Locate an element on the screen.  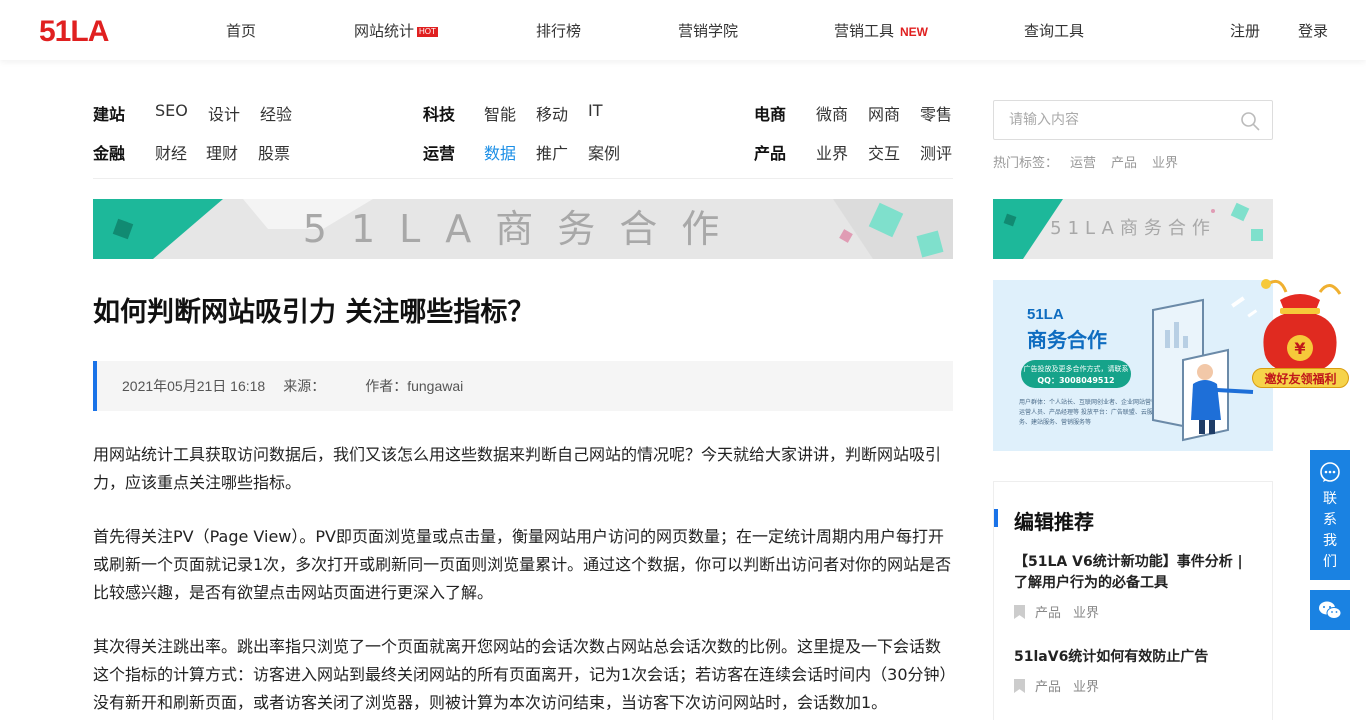
search-box is located at coordinates (1133, 120).